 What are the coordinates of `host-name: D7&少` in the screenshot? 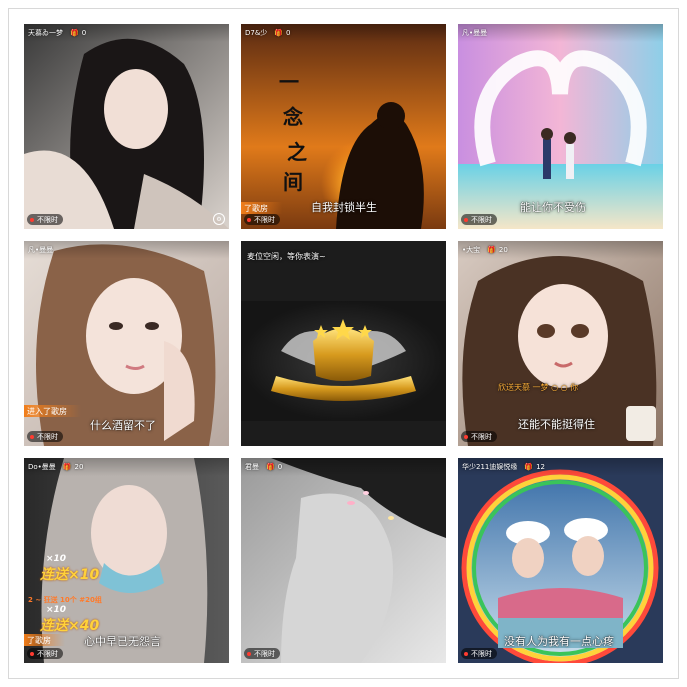 It's located at (256, 33).